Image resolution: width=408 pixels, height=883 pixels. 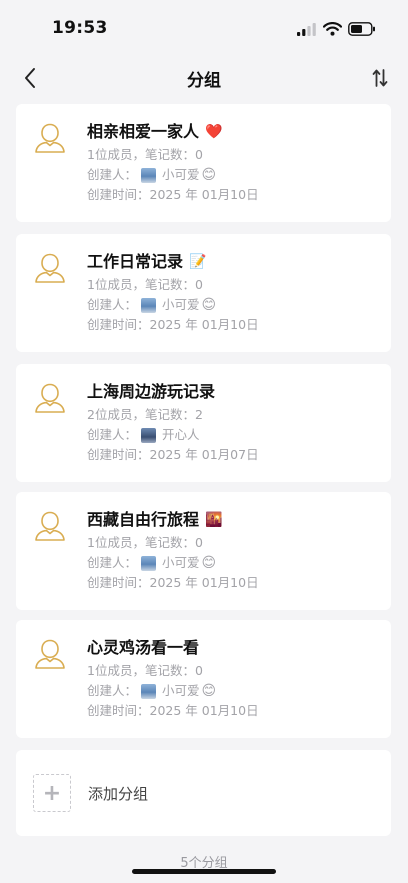 I want to click on add-group-label: 添加分组, so click(x=118, y=794).